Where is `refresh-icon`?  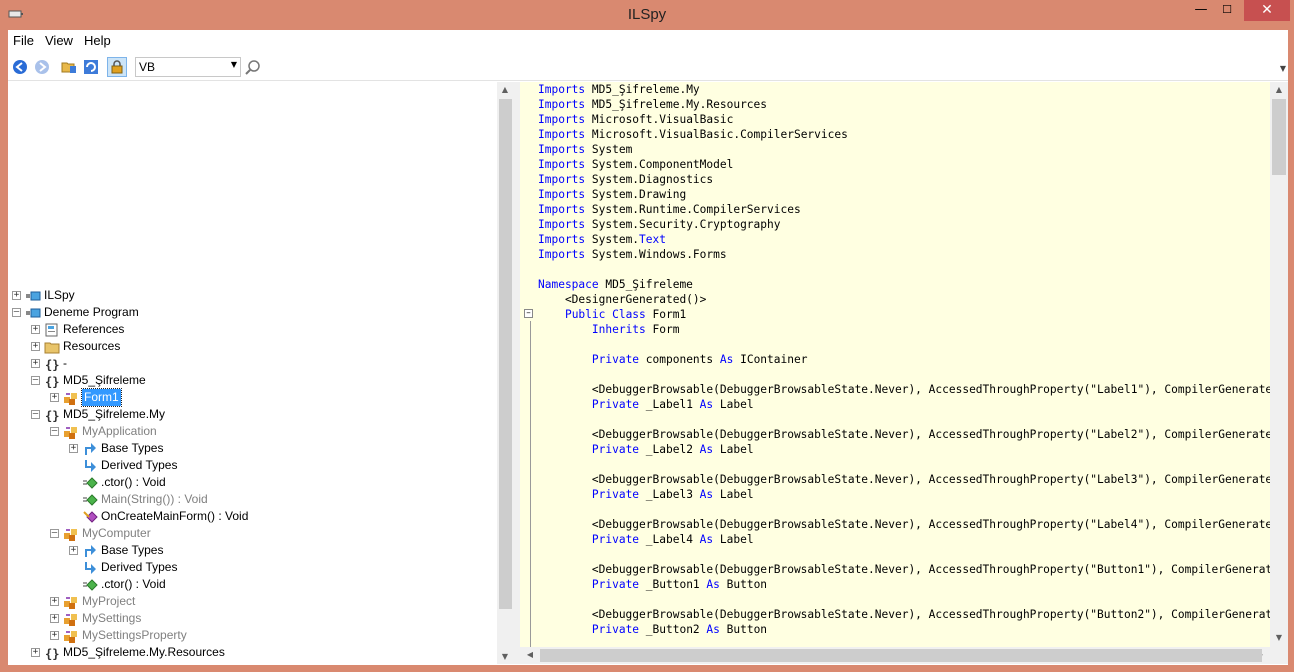 refresh-icon is located at coordinates (91, 67).